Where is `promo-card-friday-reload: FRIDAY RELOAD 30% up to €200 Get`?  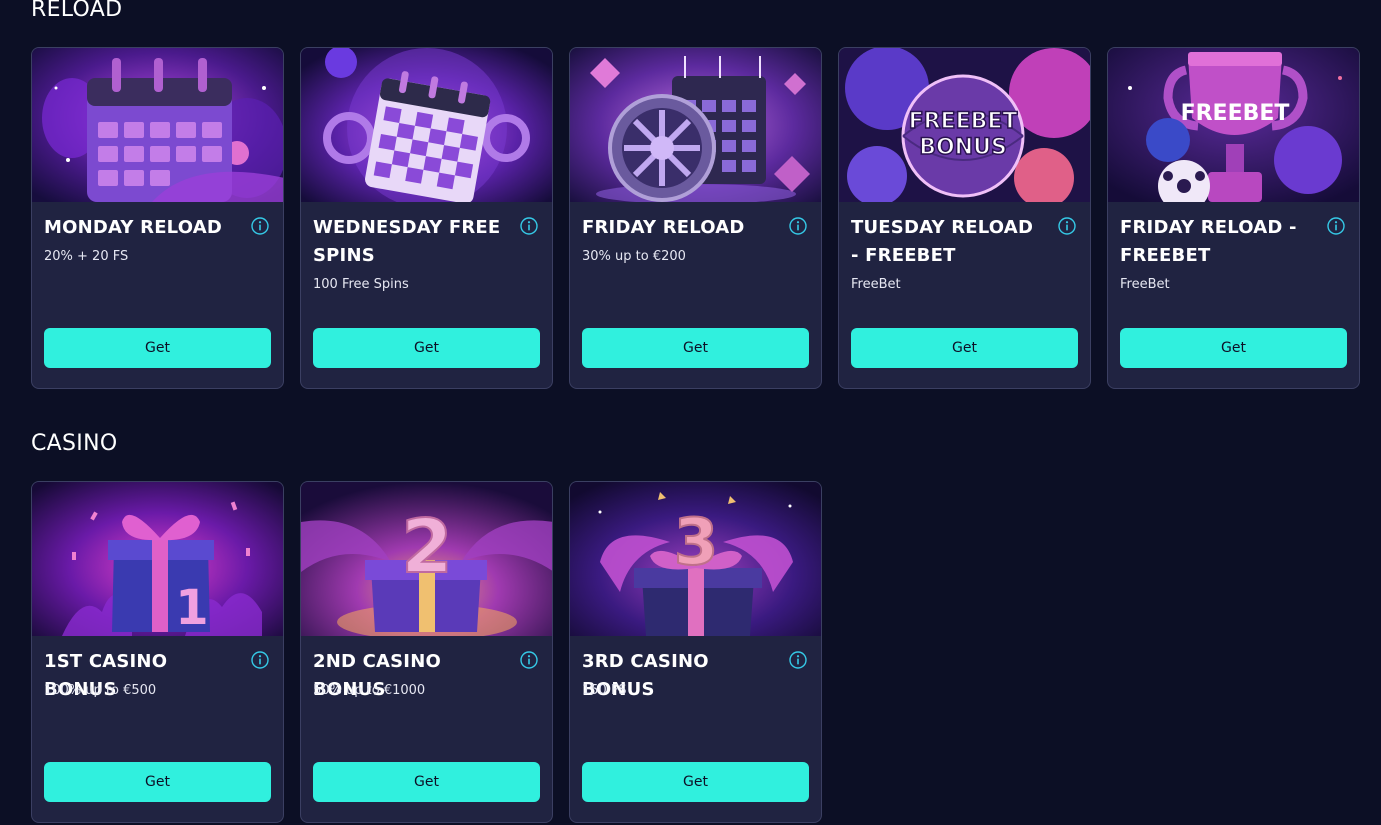 promo-card-friday-reload: FRIDAY RELOAD 30% up to €200 Get is located at coordinates (695, 218).